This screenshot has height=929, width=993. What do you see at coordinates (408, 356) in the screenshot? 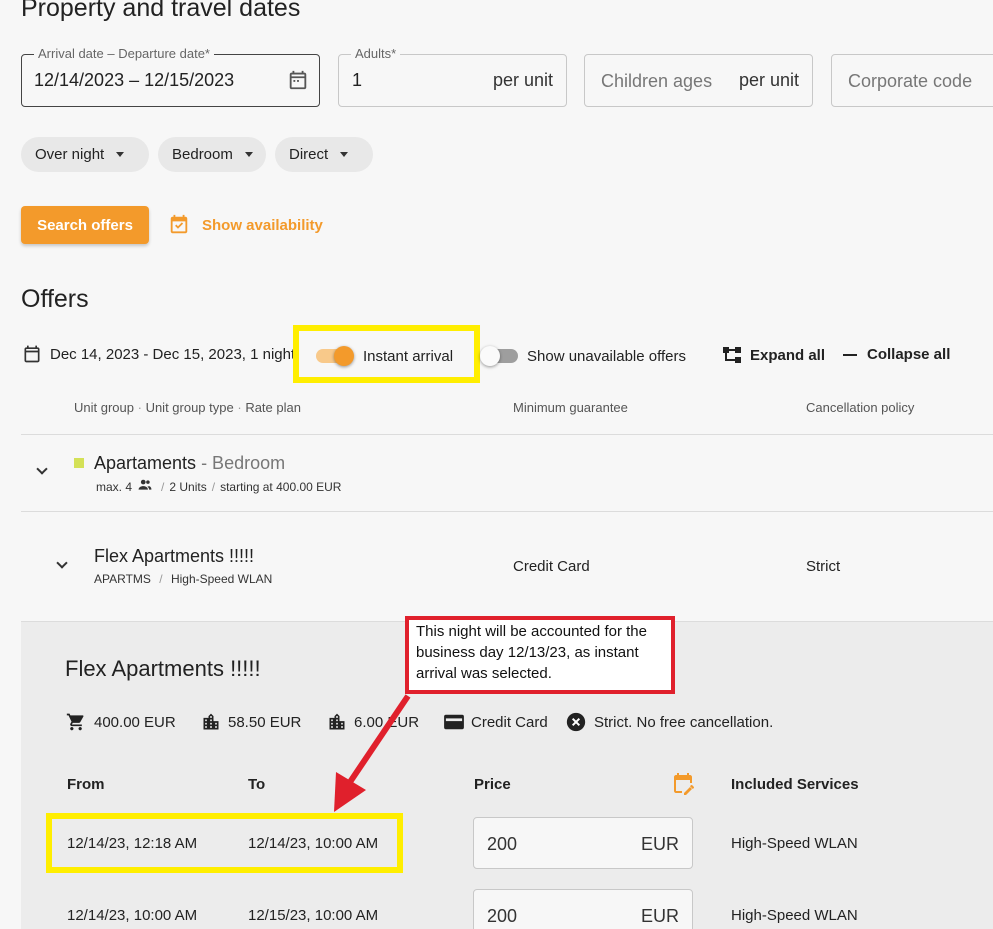
I see `instant-arrival-label: Instant arrival` at bounding box center [408, 356].